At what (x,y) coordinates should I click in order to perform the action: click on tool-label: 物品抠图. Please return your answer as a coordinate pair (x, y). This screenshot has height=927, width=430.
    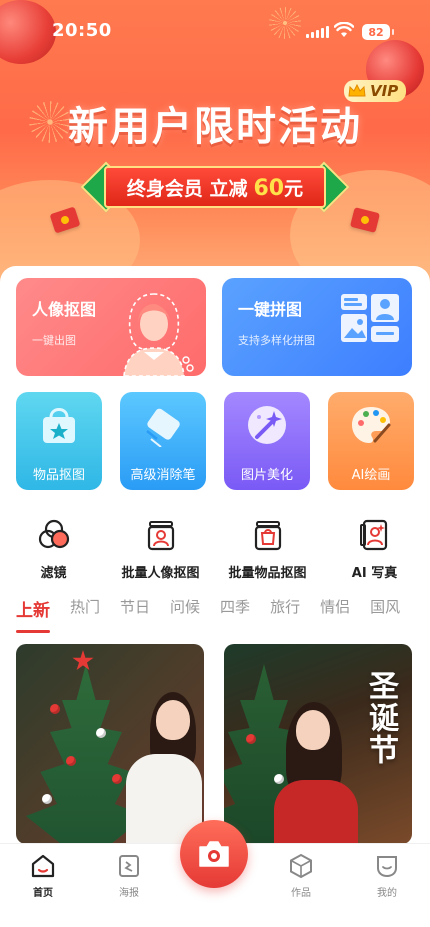
    Looking at the image, I should click on (58, 475).